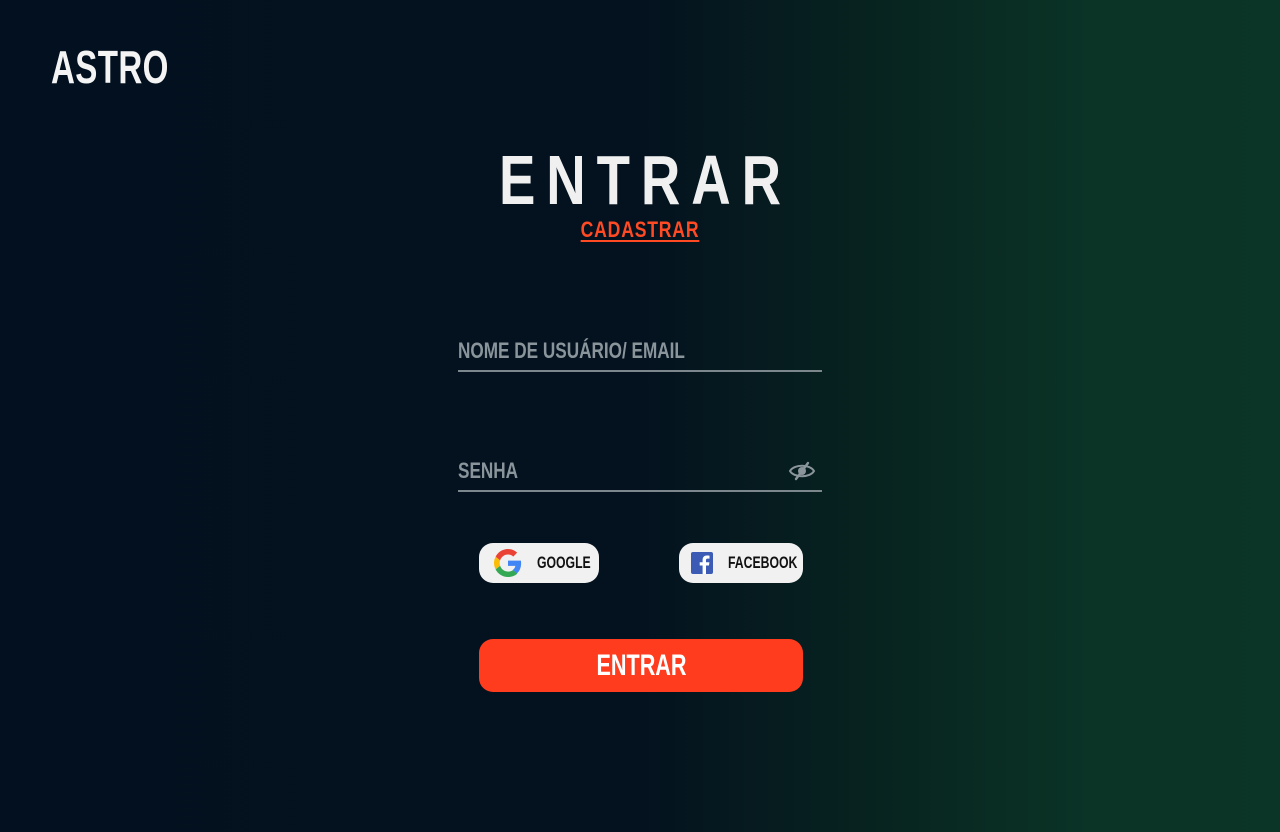  Describe the element at coordinates (802, 471) in the screenshot. I see `eye-slash-icon` at that location.